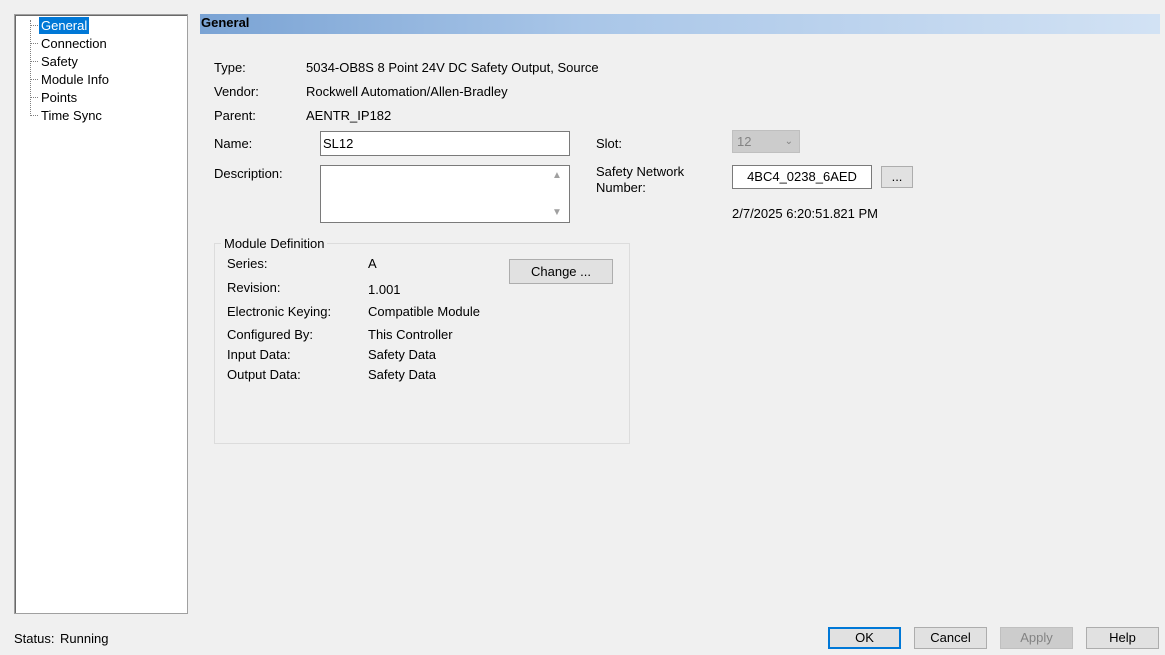 This screenshot has width=1165, height=655. What do you see at coordinates (259, 354) in the screenshot?
I see `input-data-label: Input Data:` at bounding box center [259, 354].